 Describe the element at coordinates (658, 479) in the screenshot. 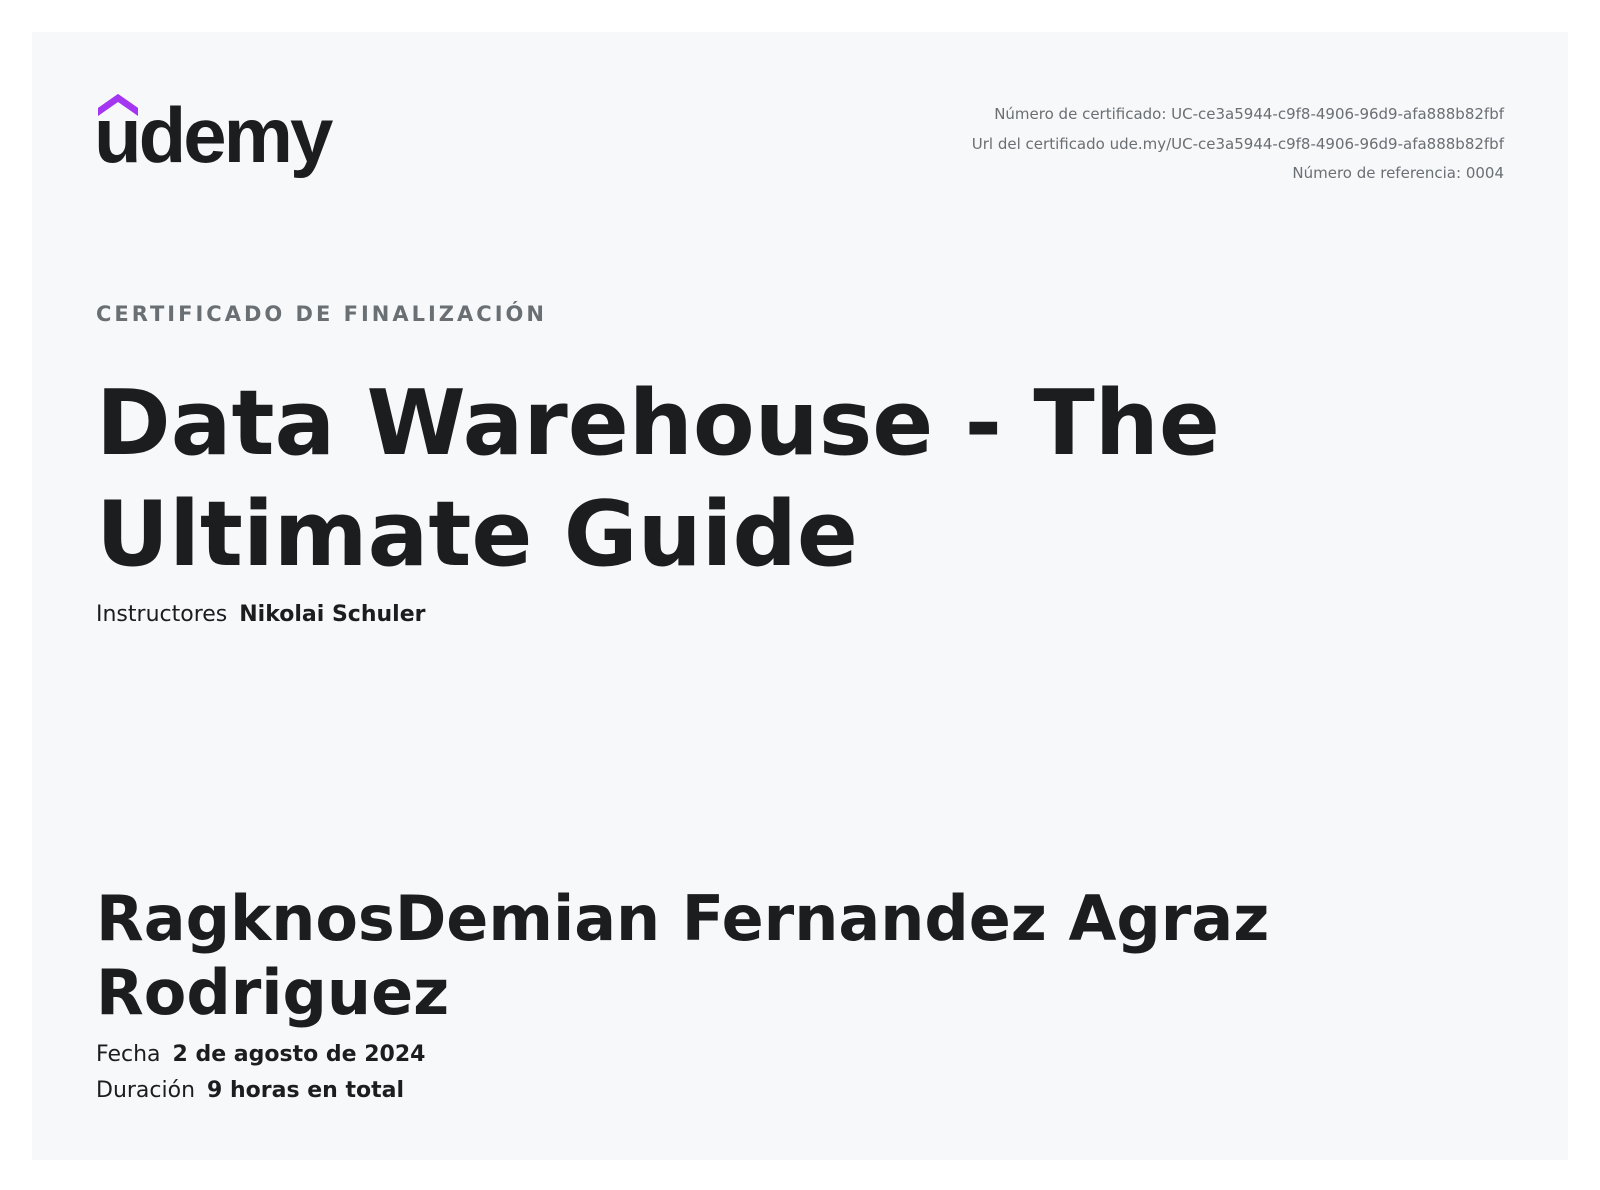

I see `course-title: Data Warehouse - The Ultimate Guide` at that location.